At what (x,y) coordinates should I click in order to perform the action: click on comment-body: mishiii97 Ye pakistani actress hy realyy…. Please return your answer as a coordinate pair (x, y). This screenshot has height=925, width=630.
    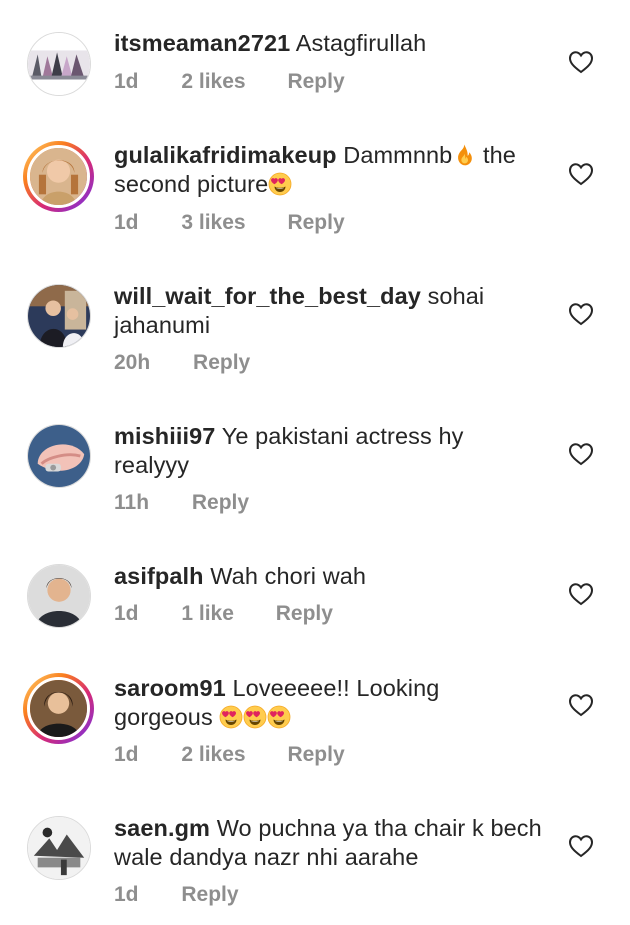
    Looking at the image, I should click on (329, 451).